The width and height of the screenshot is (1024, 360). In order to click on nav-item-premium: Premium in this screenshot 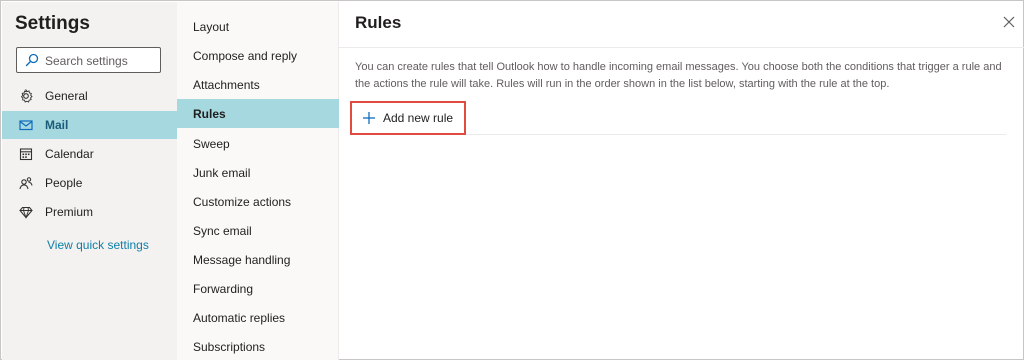, I will do `click(89, 212)`.